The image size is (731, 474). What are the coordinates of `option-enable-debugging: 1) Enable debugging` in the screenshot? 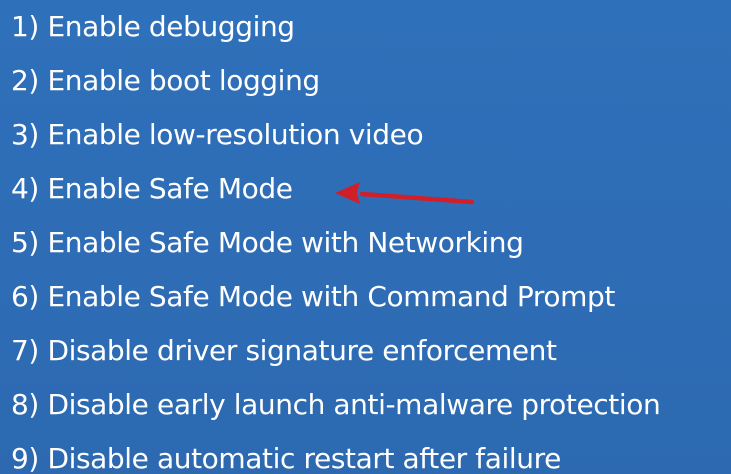 It's located at (368, 31).